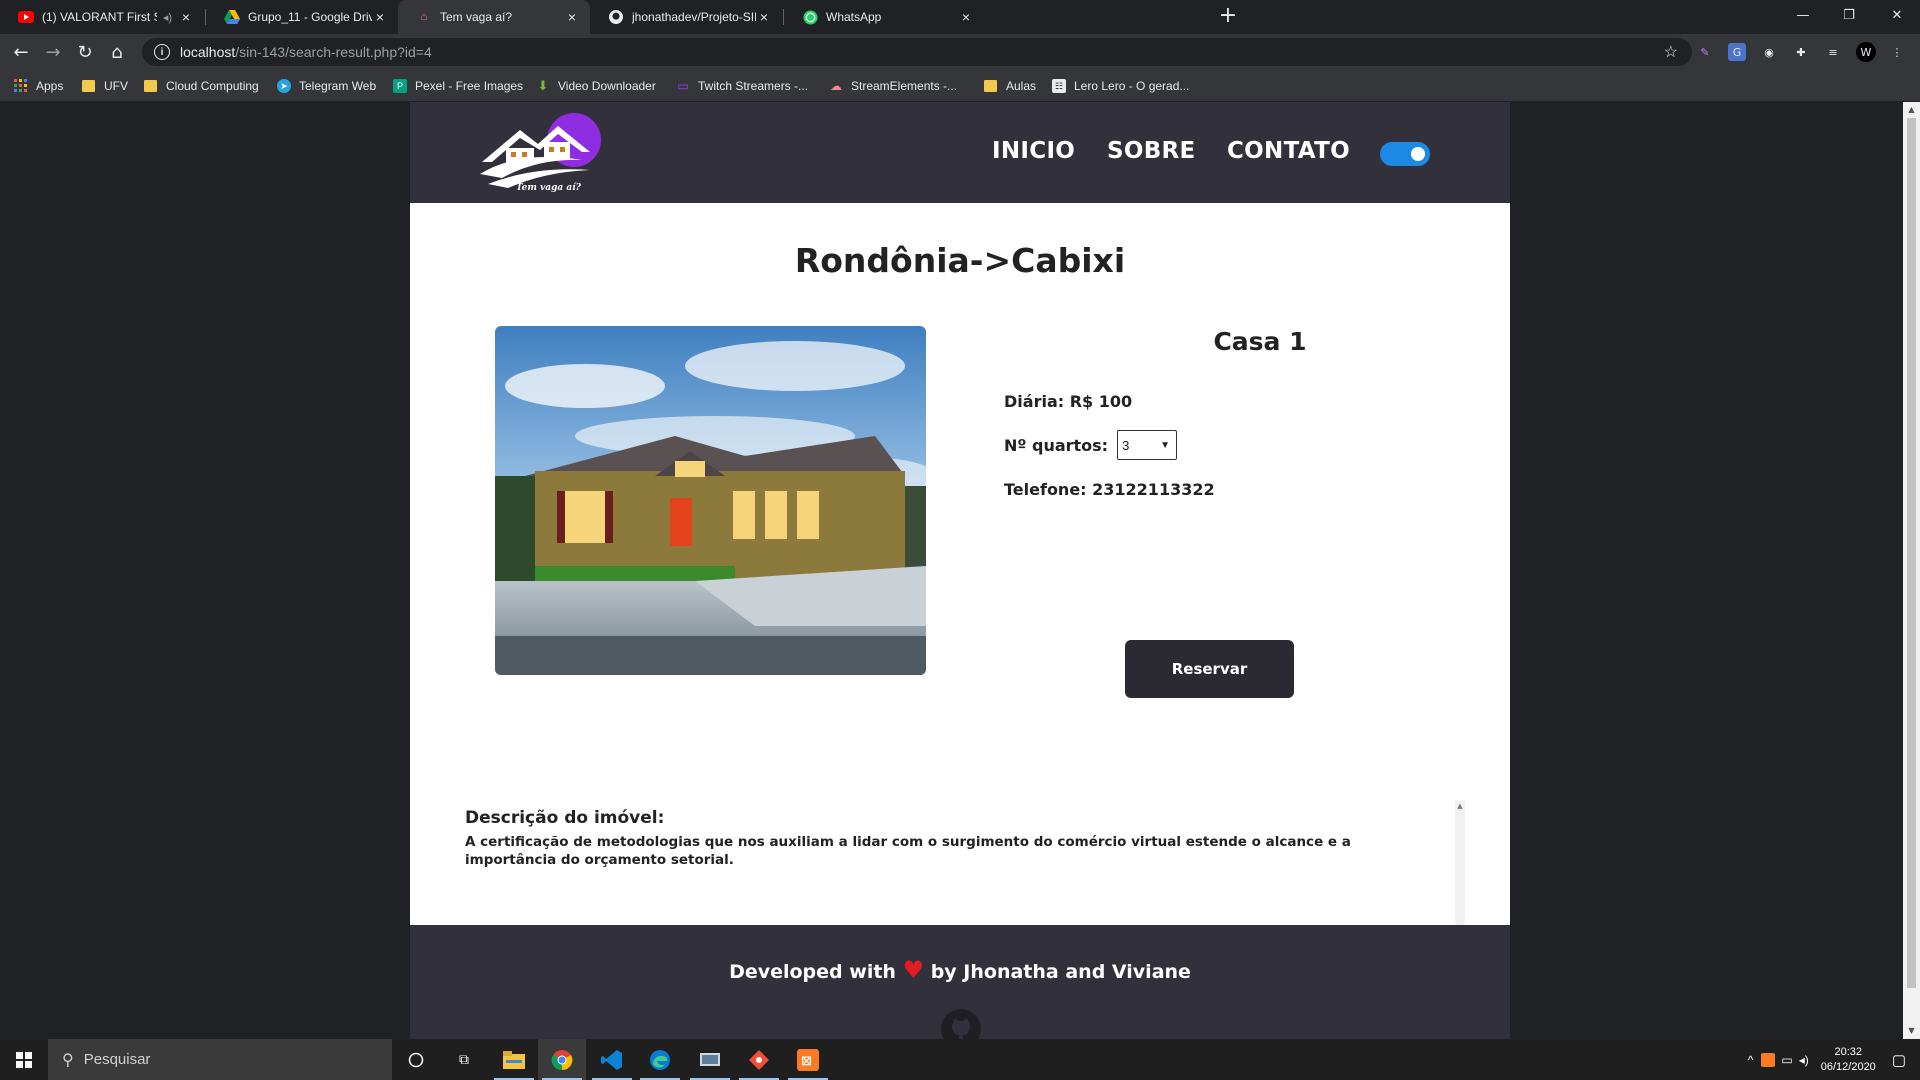 The width and height of the screenshot is (1920, 1080). Describe the element at coordinates (810, 17) in the screenshot. I see `whatsapp-icon` at that location.